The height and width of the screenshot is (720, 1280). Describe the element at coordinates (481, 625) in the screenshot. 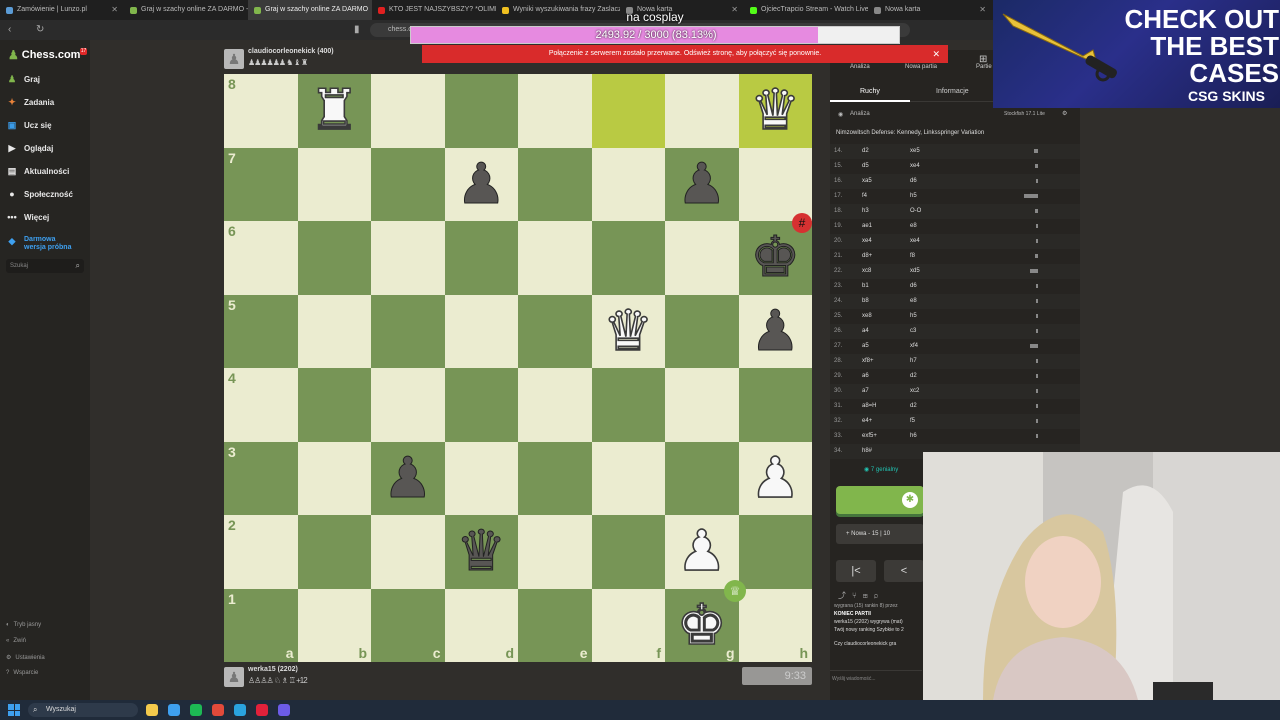

I see `square-d1: d` at that location.